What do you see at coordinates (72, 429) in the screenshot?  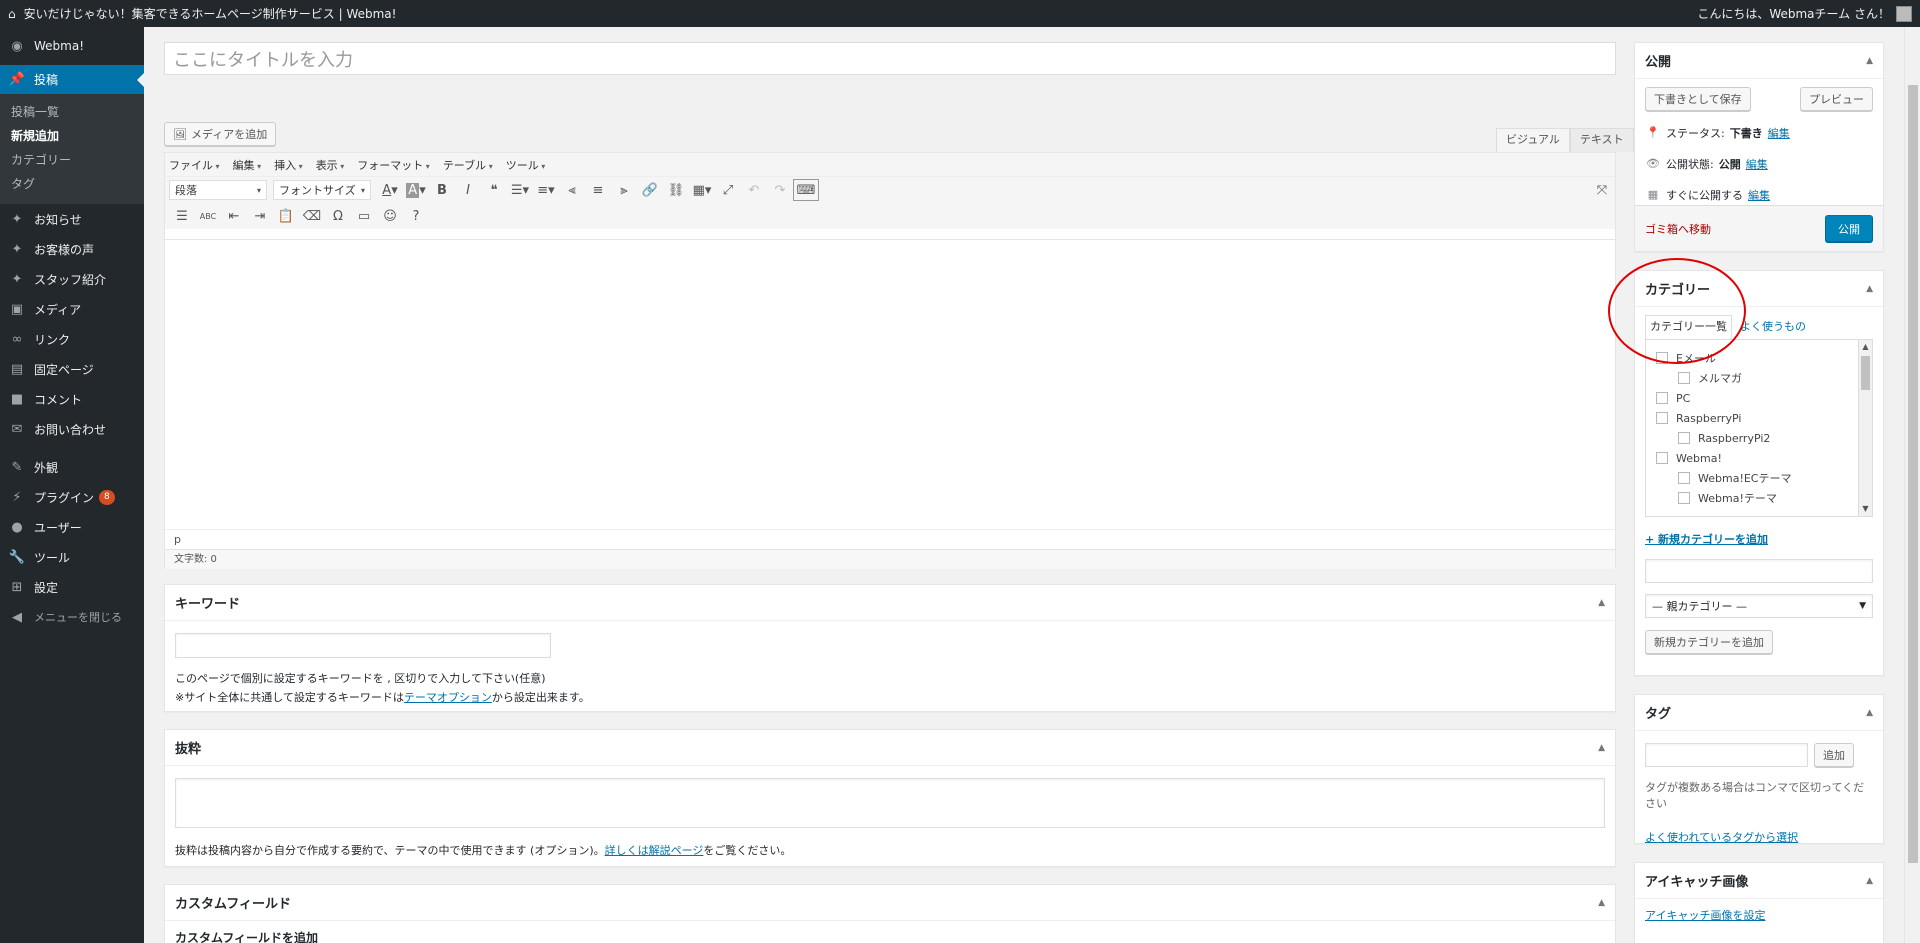 I see `sidebar-item-contact: ✉ お問い合わせ` at bounding box center [72, 429].